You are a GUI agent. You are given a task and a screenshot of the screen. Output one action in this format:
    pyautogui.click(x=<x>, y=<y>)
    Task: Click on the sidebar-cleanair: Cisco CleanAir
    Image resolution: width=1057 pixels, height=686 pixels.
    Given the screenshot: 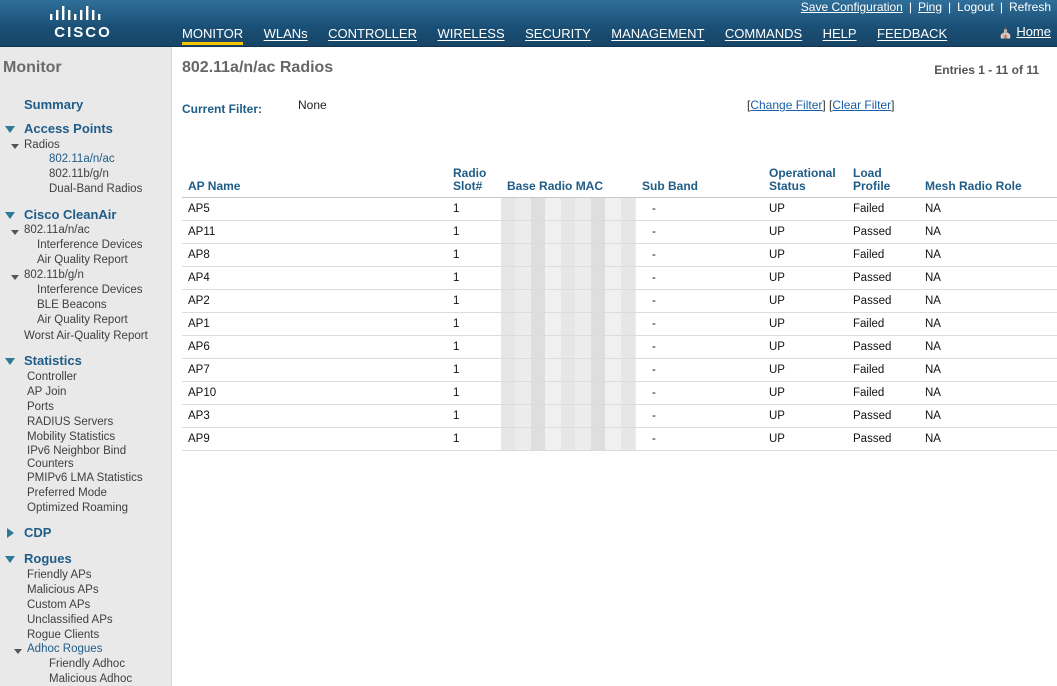 What is the action you would take?
    pyautogui.click(x=70, y=214)
    